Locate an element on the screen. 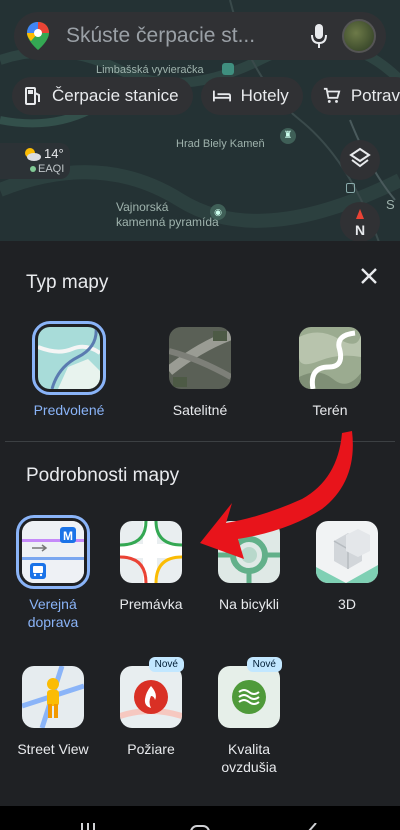 This screenshot has width=400, height=830. camera-icon: ◉ is located at coordinates (218, 212).